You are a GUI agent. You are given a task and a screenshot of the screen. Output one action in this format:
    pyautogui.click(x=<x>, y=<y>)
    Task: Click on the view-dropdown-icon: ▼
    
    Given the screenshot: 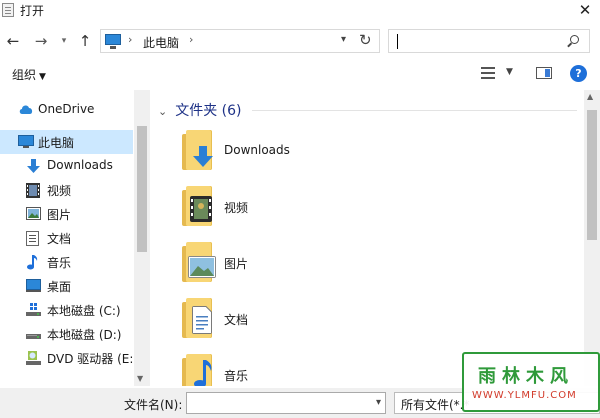 What is the action you would take?
    pyautogui.click(x=509, y=72)
    